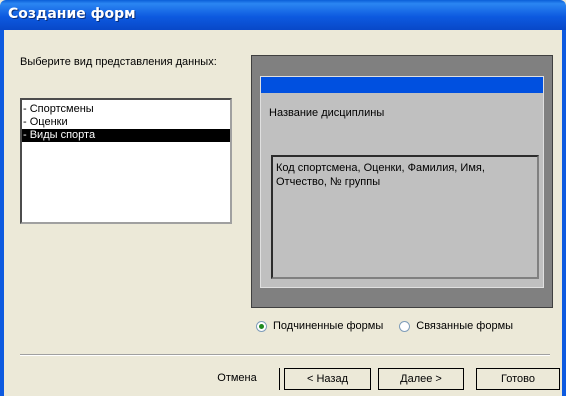  What do you see at coordinates (518, 379) in the screenshot?
I see `finish-button: Готово` at bounding box center [518, 379].